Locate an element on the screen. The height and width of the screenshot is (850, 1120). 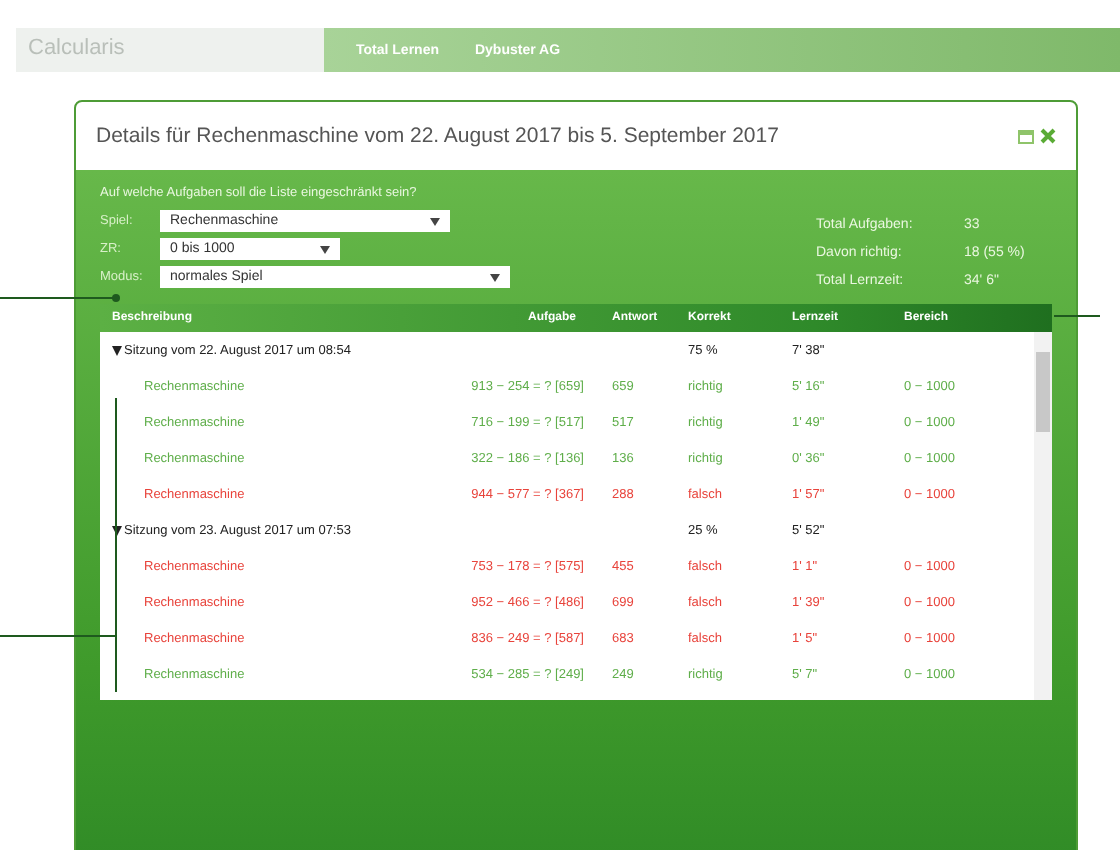
dialog-title: Details für Rechenmaschine vom 22. August 2017 bis 5. September 2017 is located at coordinates (437, 136).